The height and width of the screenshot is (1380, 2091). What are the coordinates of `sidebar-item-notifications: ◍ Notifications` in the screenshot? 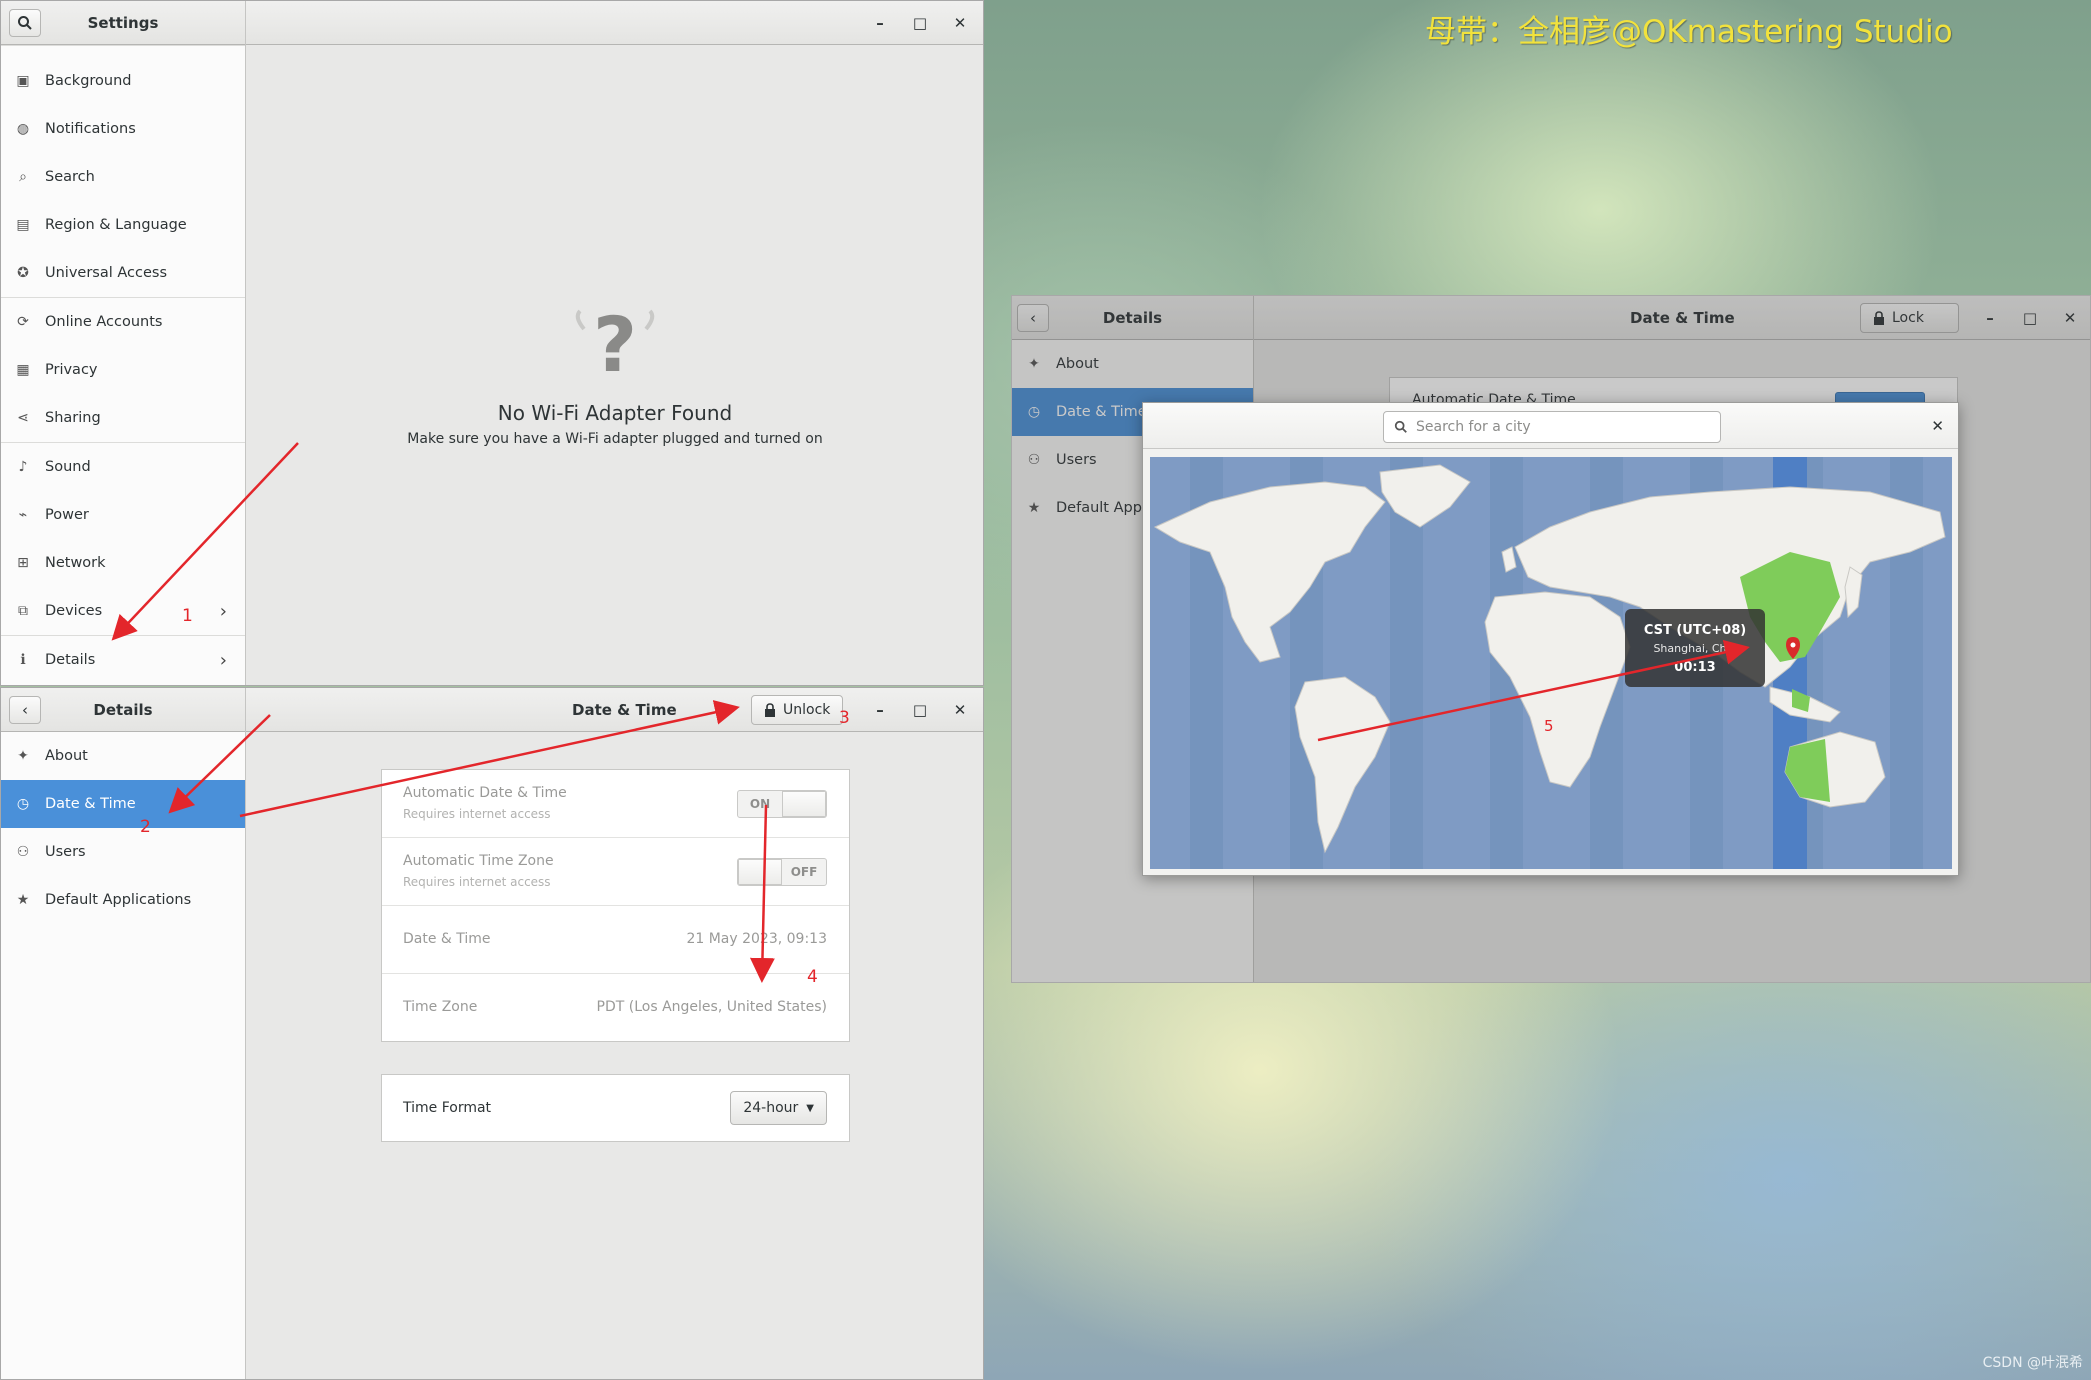 It's located at (123, 129).